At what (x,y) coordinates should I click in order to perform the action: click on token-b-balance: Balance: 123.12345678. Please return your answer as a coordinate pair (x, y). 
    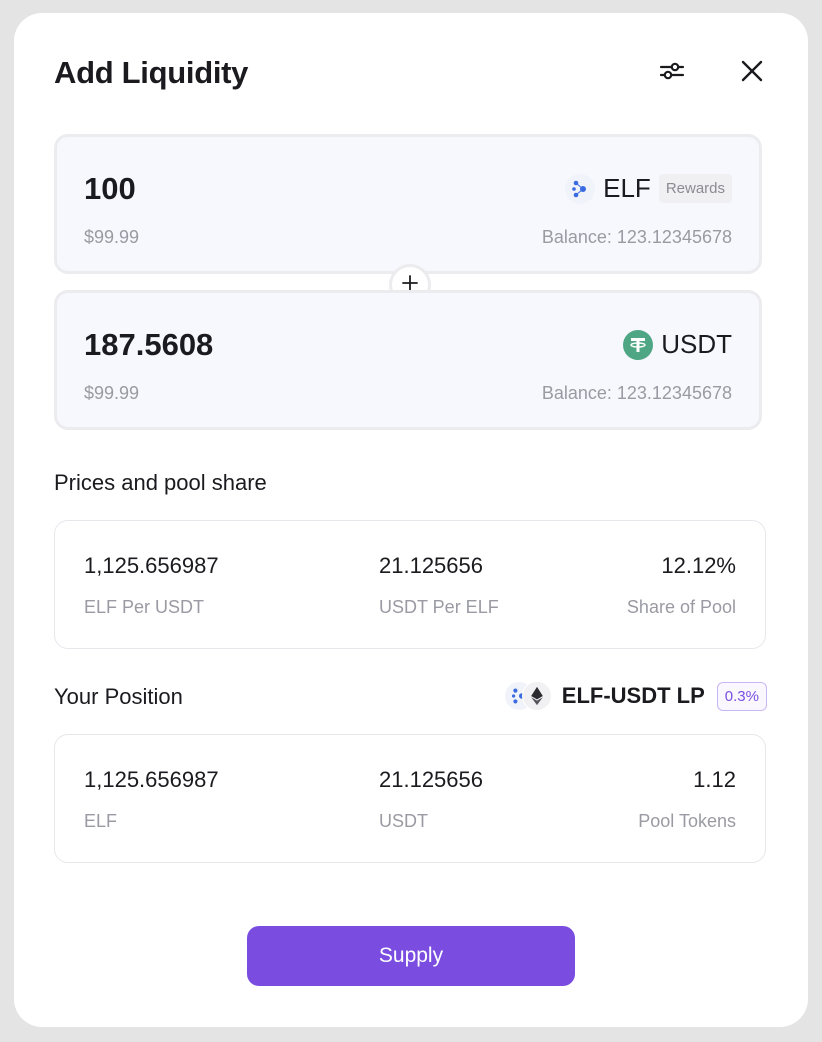
    Looking at the image, I should click on (636, 393).